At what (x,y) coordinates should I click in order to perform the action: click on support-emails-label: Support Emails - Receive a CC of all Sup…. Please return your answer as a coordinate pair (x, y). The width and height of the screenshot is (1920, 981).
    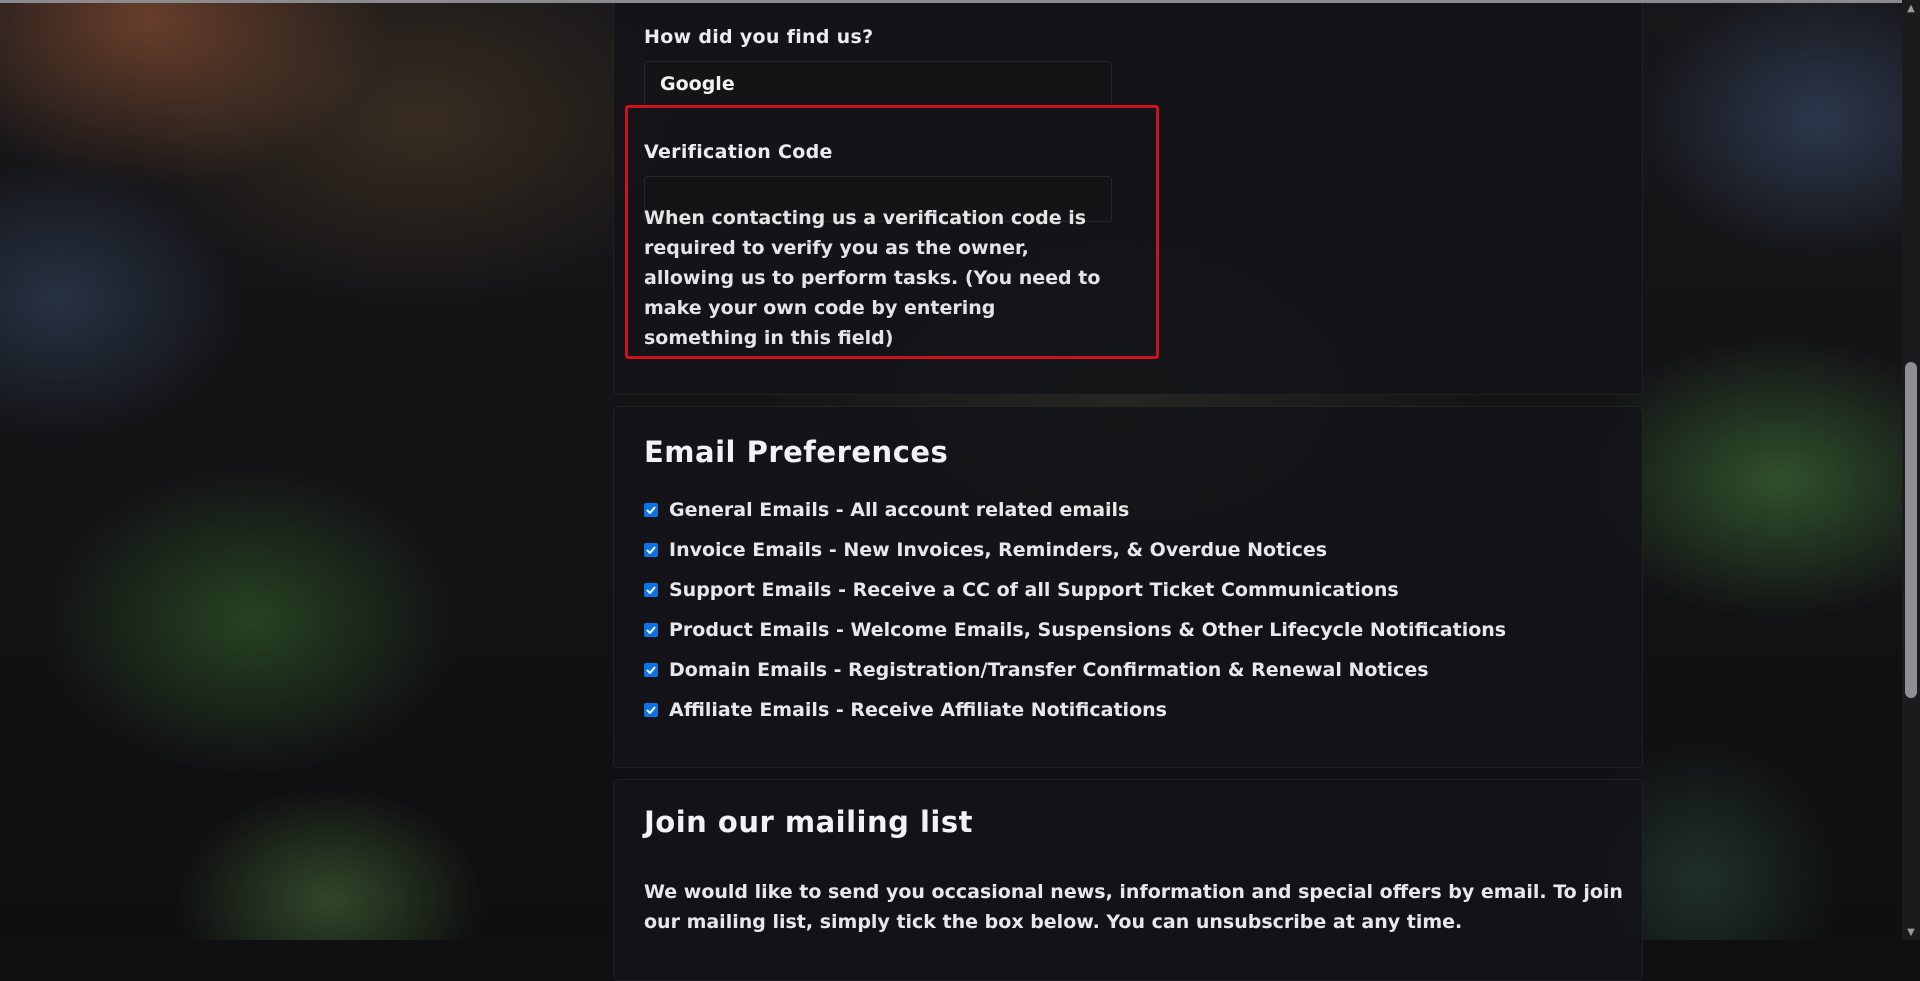
    Looking at the image, I should click on (1034, 590).